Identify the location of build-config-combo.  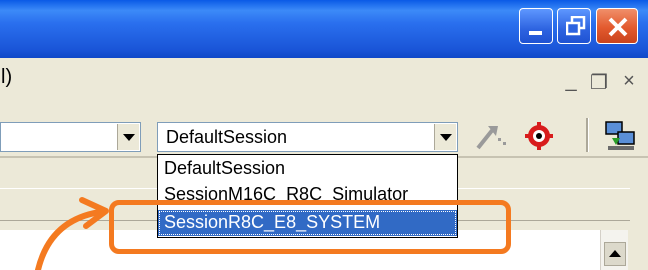
(70, 137).